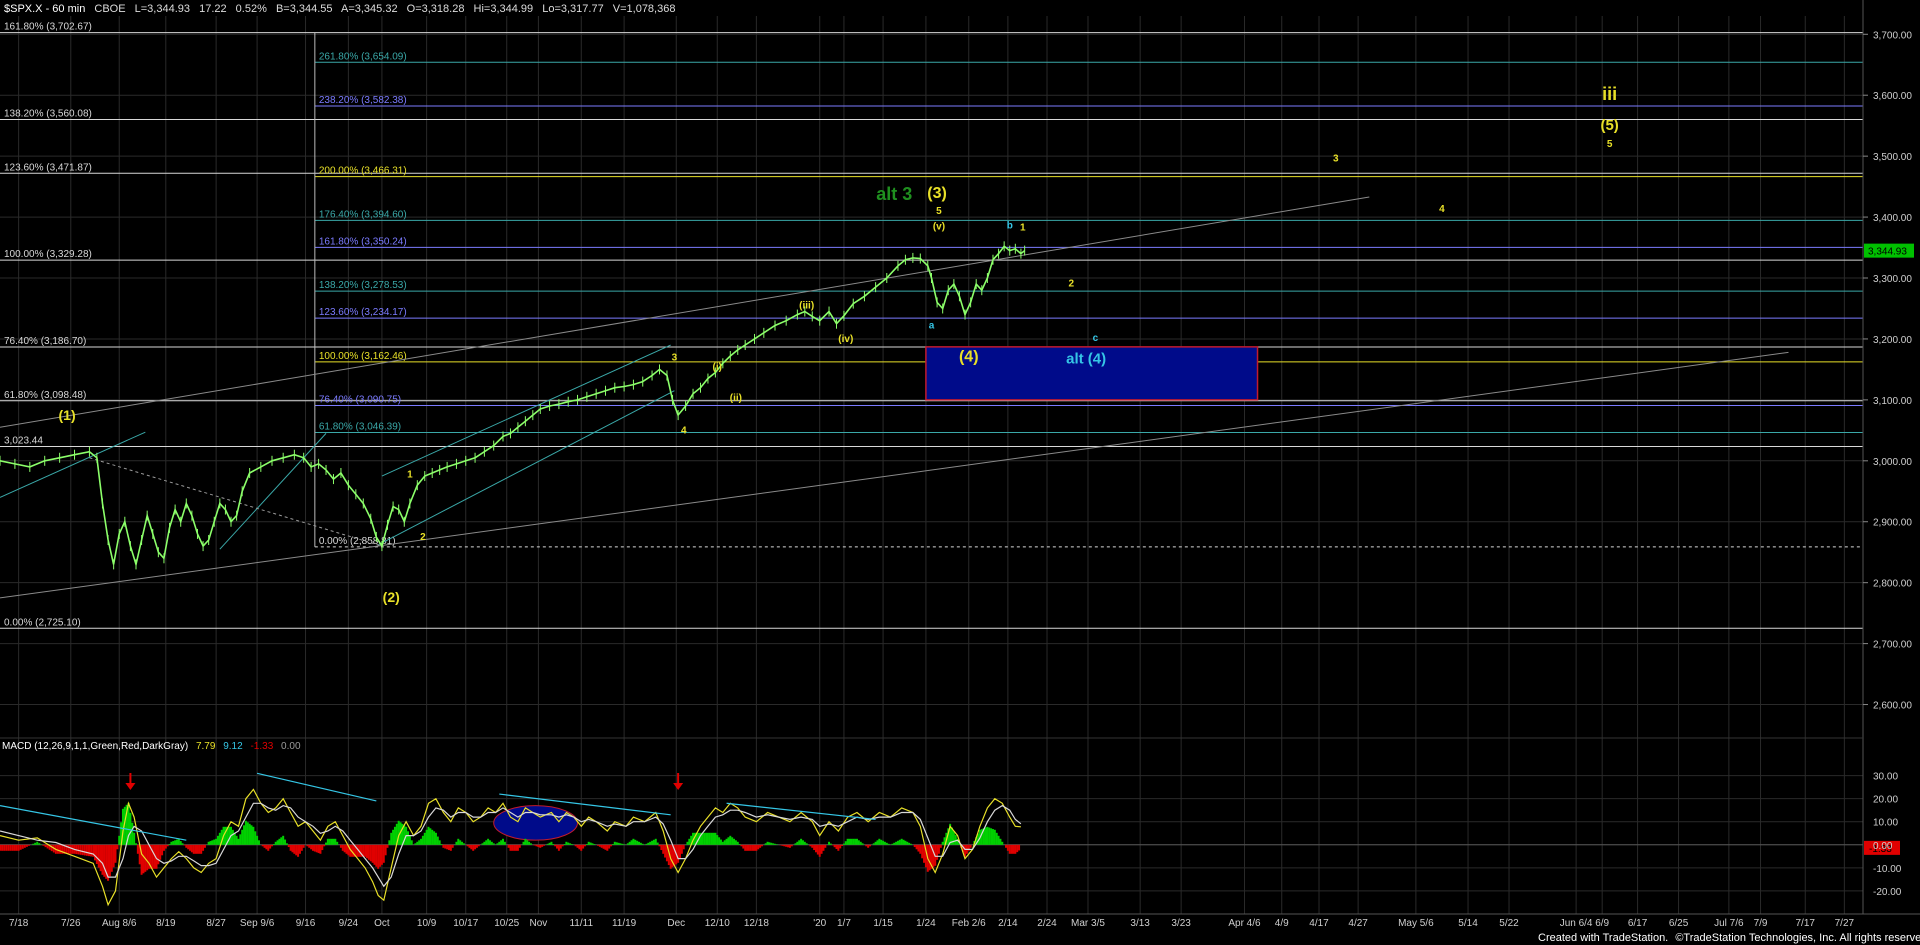 The image size is (1920, 945). Describe the element at coordinates (503, 9) in the screenshot. I see `high-value: Hi=3,344.99` at that location.